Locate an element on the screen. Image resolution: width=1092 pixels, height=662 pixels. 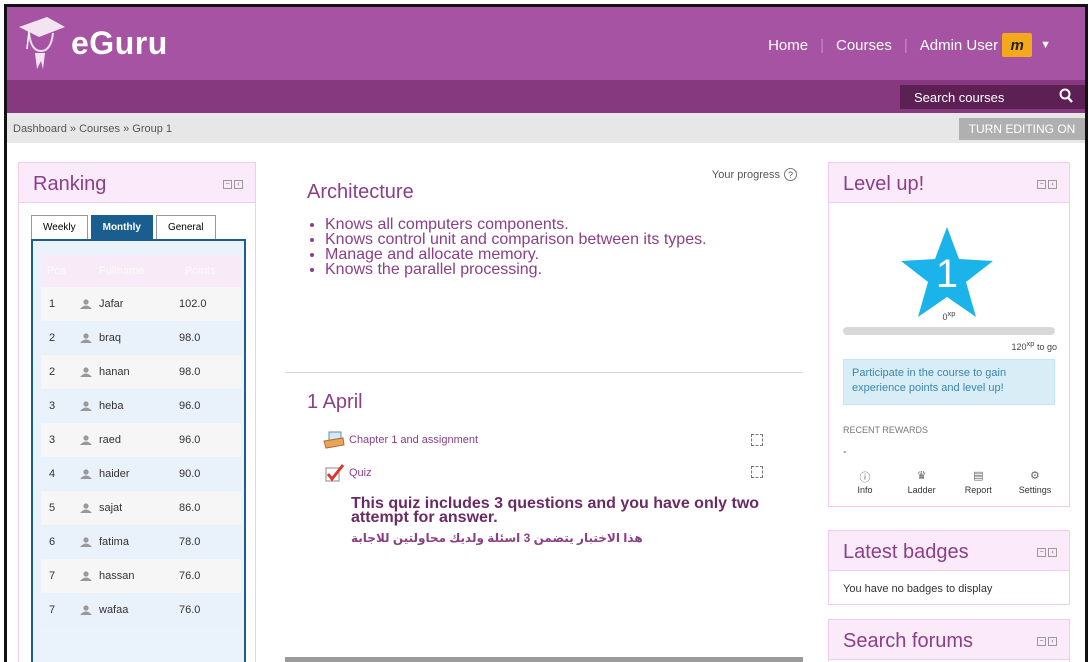
table-row: 2 braq 98.0 is located at coordinates (141, 338).